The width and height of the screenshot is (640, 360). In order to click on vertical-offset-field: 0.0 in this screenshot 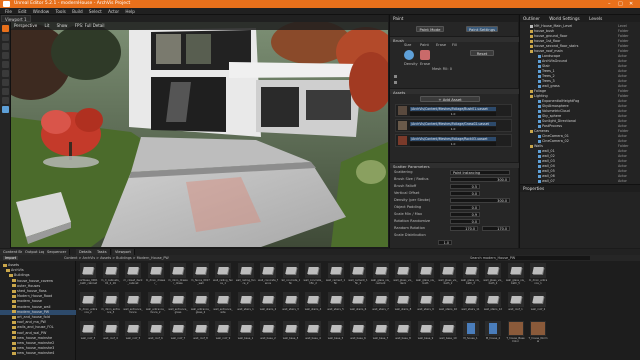, I will do `click(465, 193)`.